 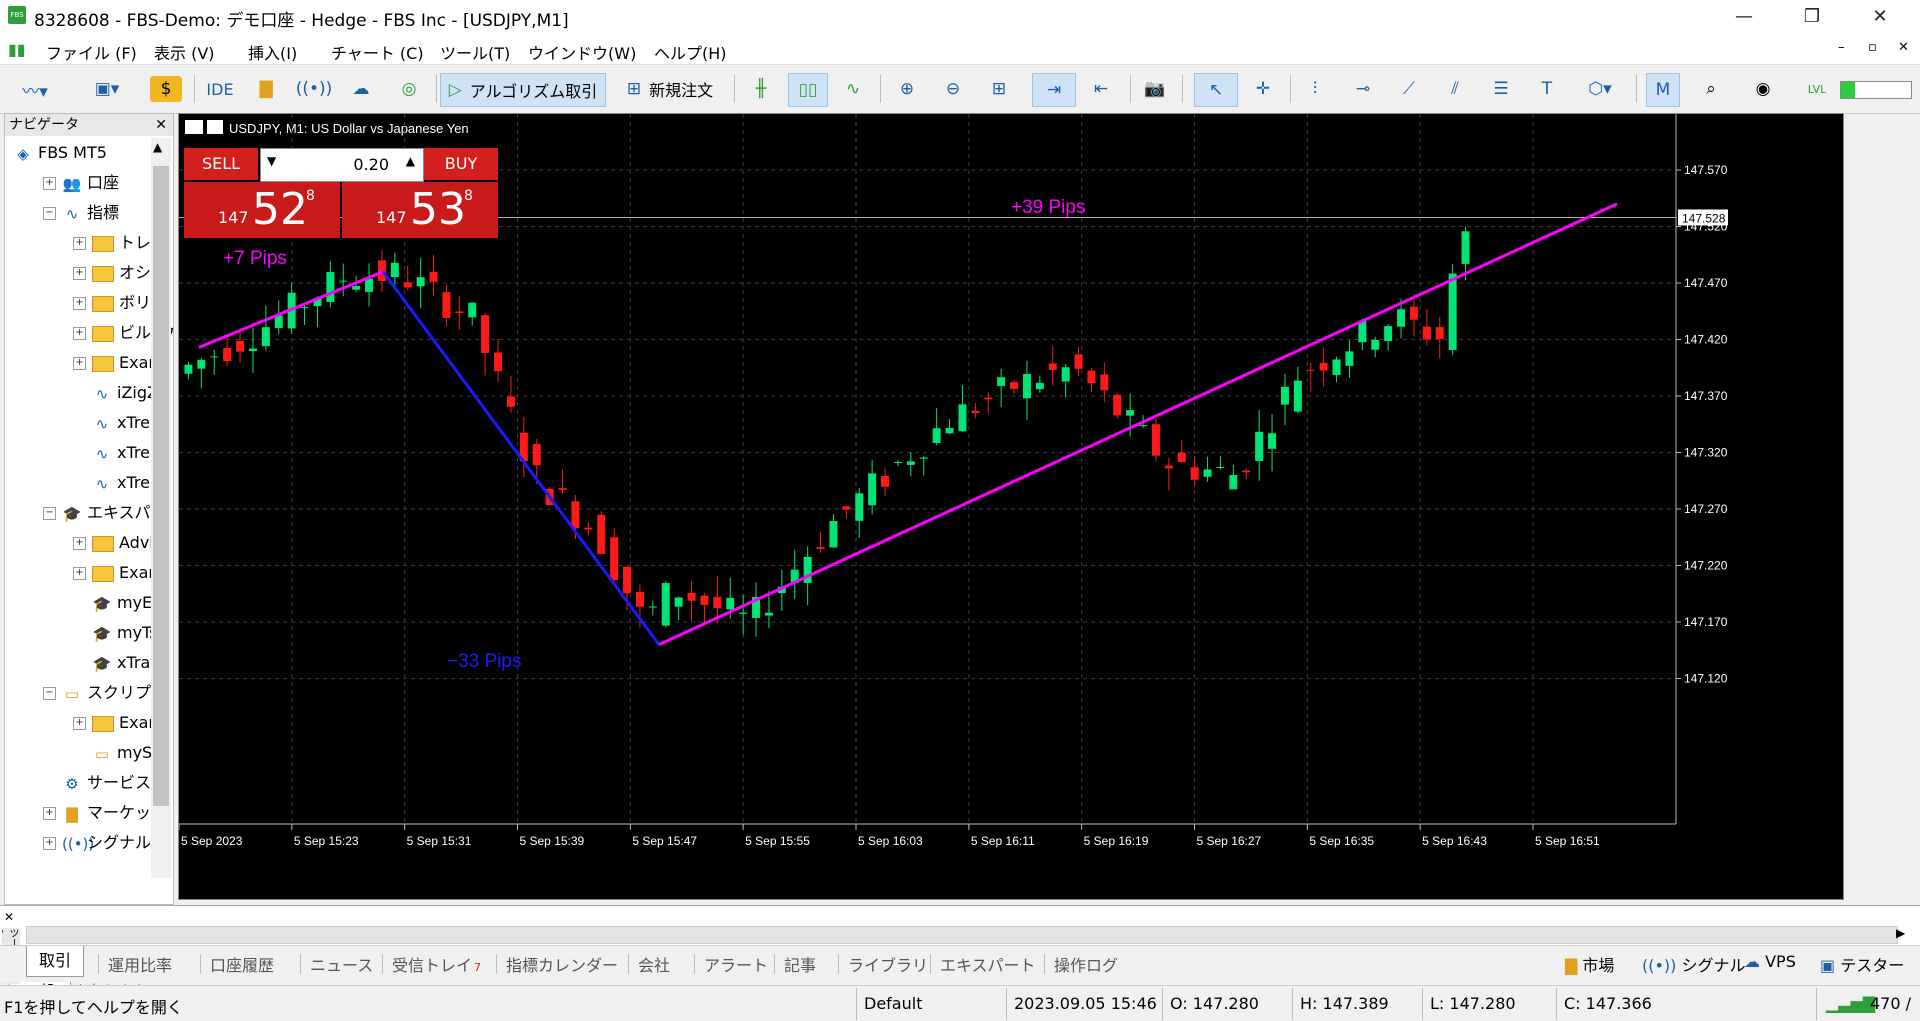 What do you see at coordinates (1086, 964) in the screenshot?
I see `toolbox-tab: 操作ログ` at bounding box center [1086, 964].